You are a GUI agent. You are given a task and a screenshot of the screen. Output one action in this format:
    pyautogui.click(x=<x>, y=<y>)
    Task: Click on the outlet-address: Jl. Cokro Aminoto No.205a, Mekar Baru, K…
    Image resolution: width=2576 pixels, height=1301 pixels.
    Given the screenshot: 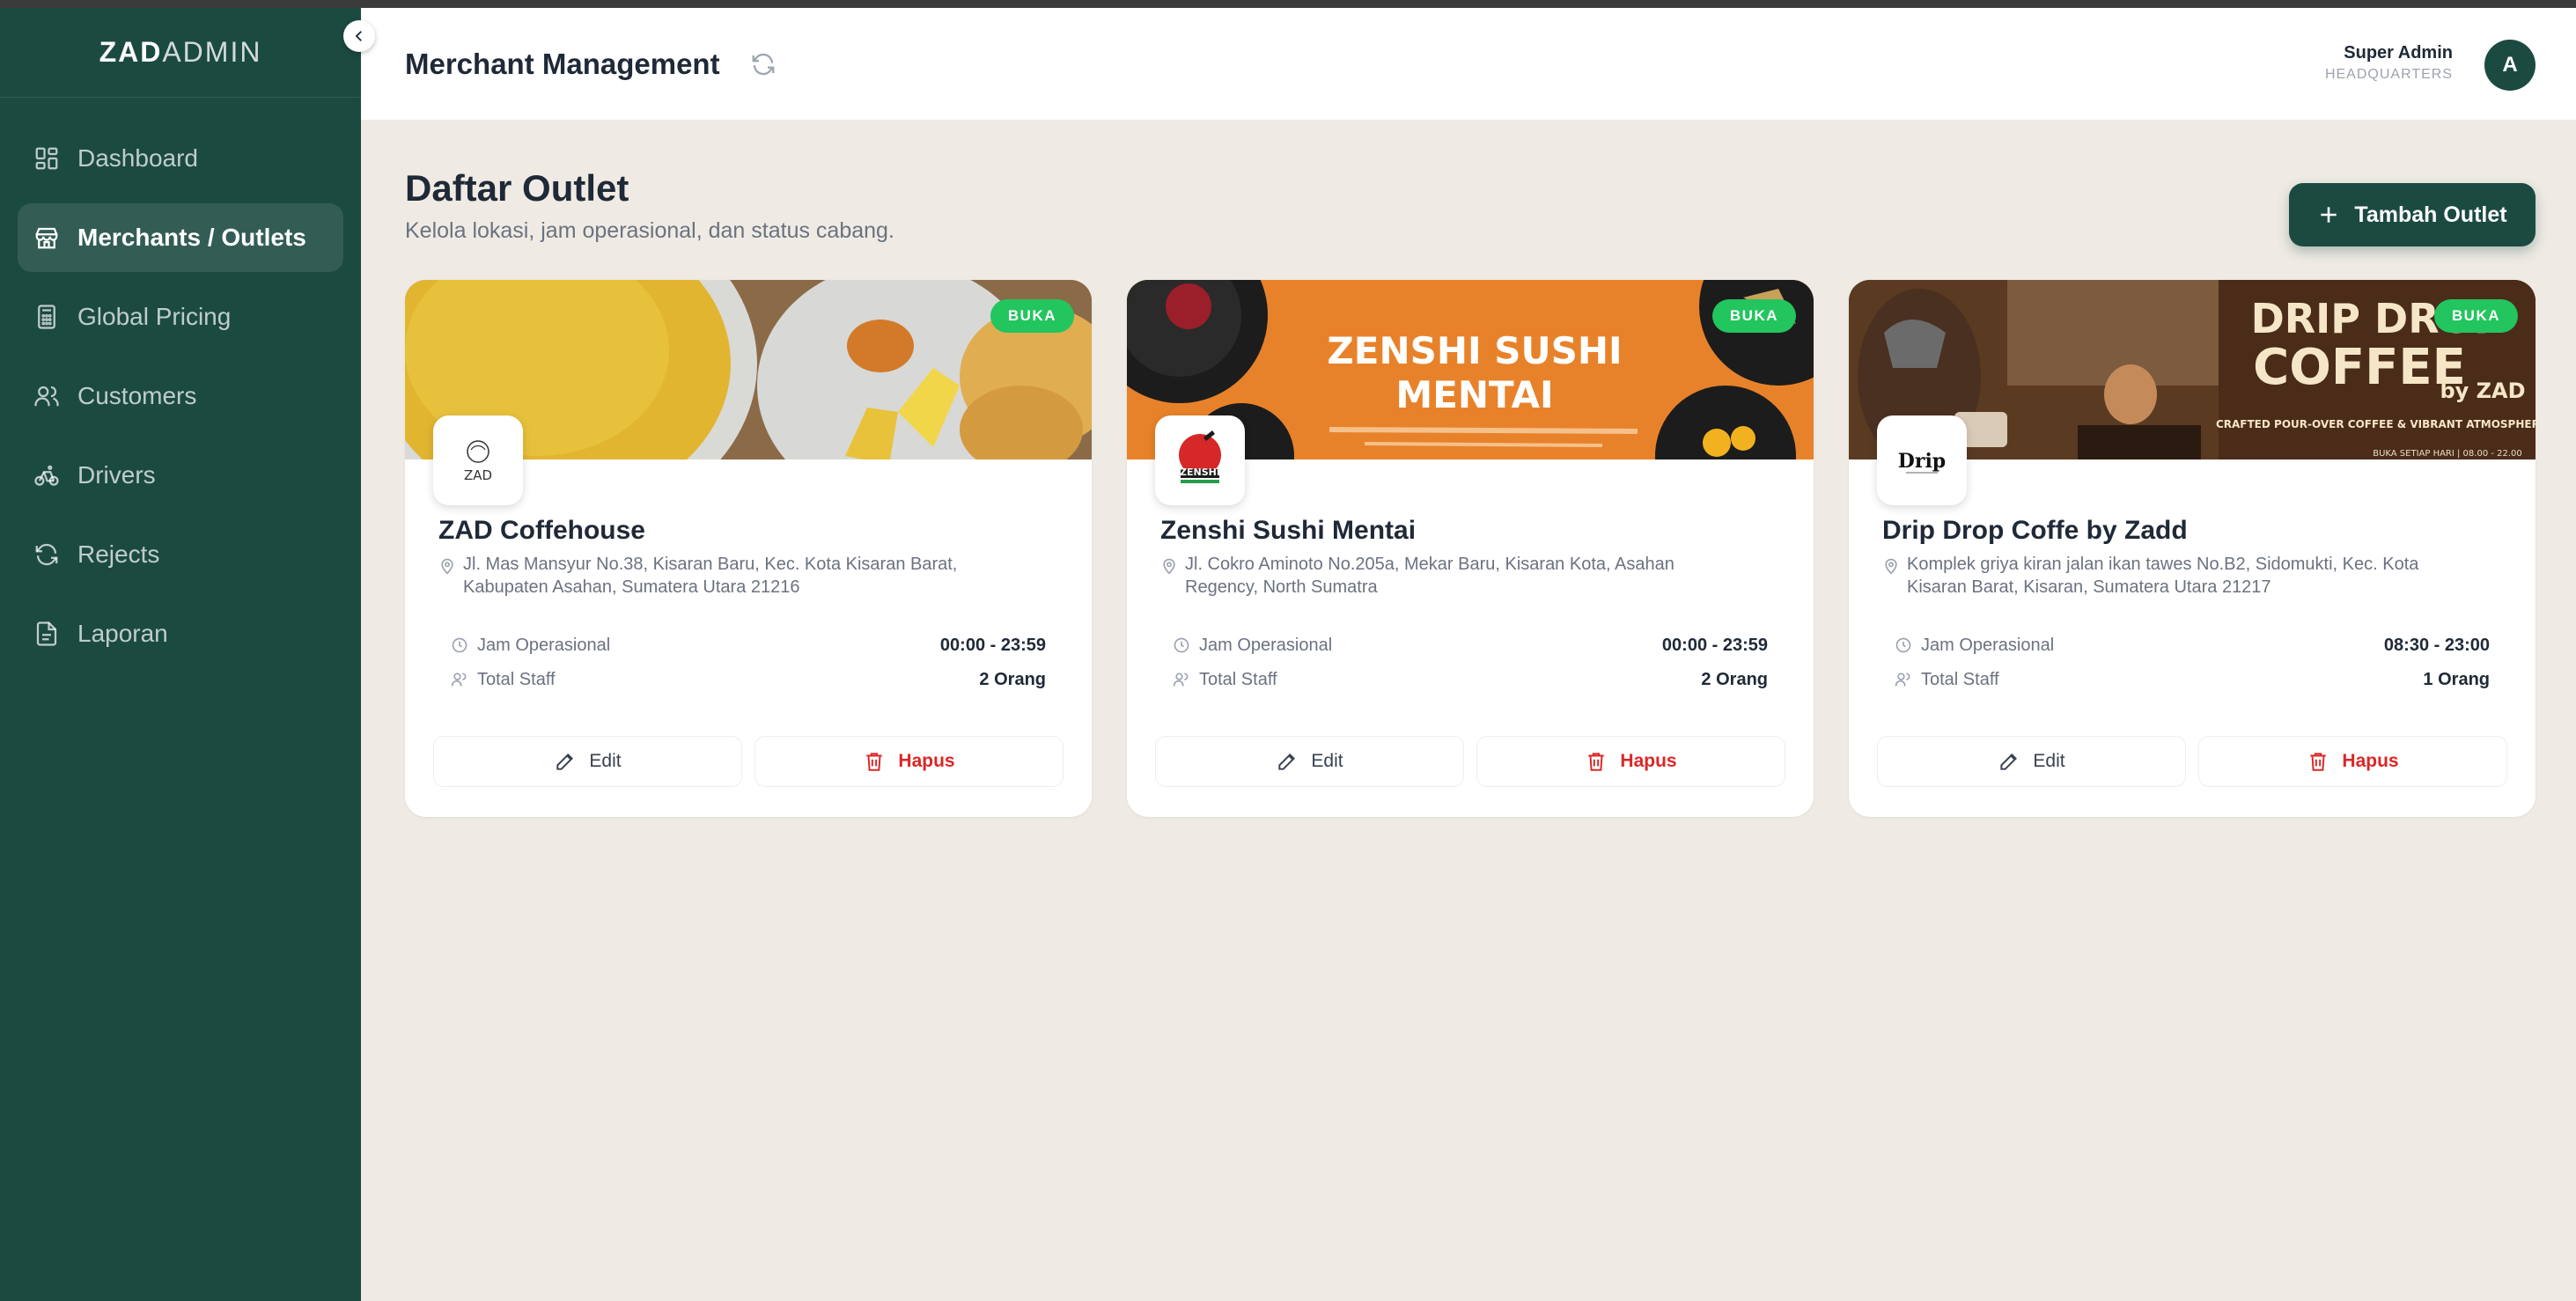 What is the action you would take?
    pyautogui.click(x=1430, y=576)
    